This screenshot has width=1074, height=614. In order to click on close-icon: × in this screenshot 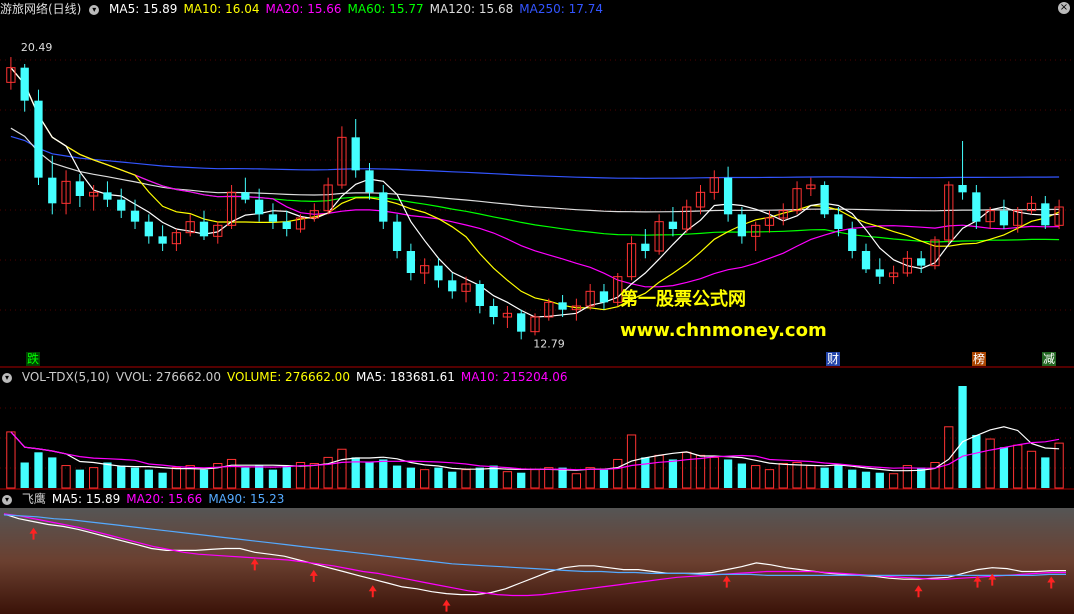, I will do `click(1064, 8)`.